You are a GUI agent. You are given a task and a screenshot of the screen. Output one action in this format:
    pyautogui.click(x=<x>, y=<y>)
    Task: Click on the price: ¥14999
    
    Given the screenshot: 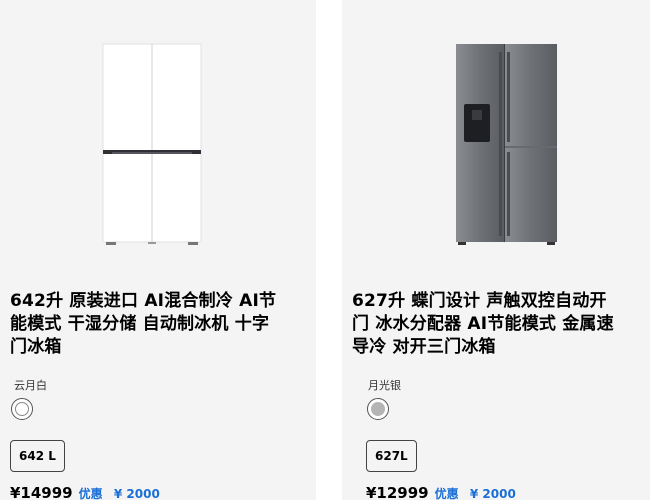 What is the action you would take?
    pyautogui.click(x=41, y=492)
    